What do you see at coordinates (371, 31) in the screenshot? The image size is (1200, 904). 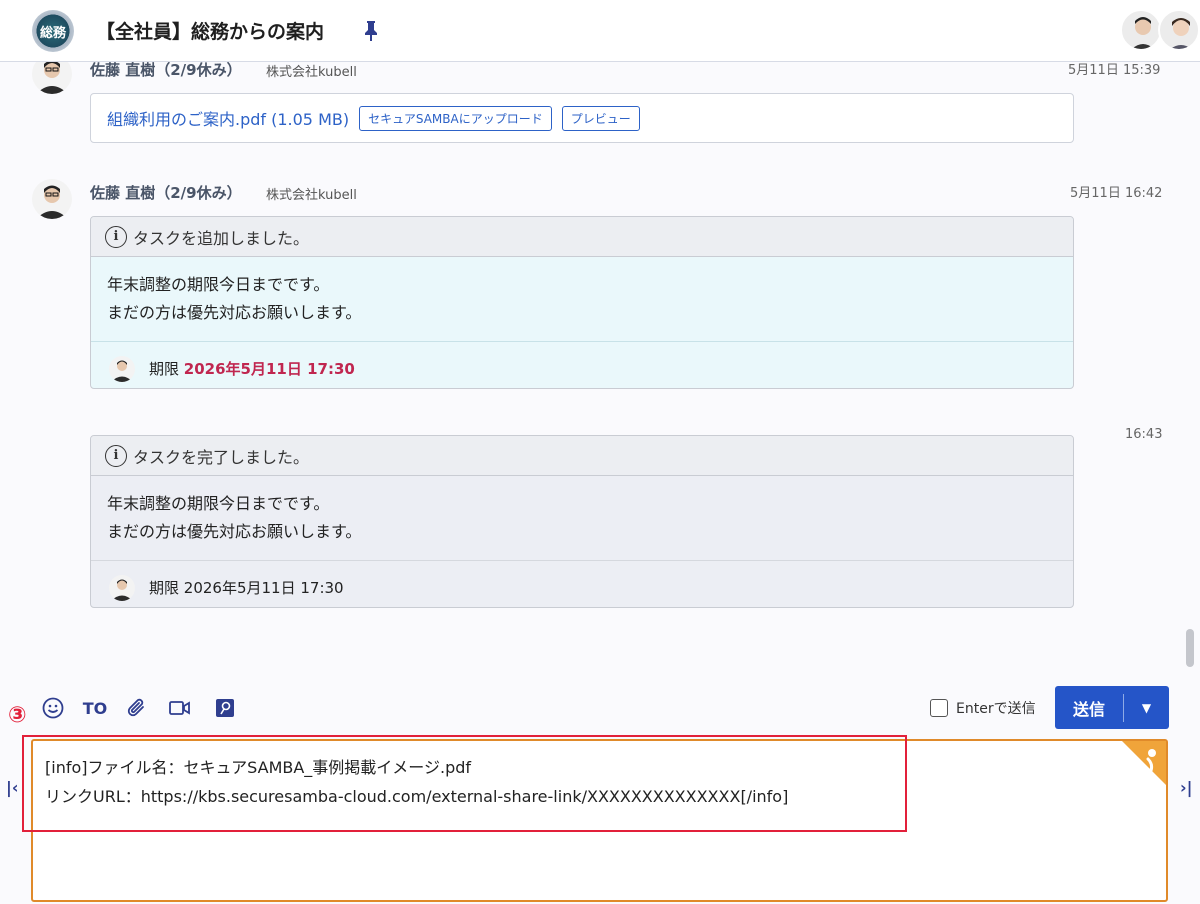 I see `pin-icon` at bounding box center [371, 31].